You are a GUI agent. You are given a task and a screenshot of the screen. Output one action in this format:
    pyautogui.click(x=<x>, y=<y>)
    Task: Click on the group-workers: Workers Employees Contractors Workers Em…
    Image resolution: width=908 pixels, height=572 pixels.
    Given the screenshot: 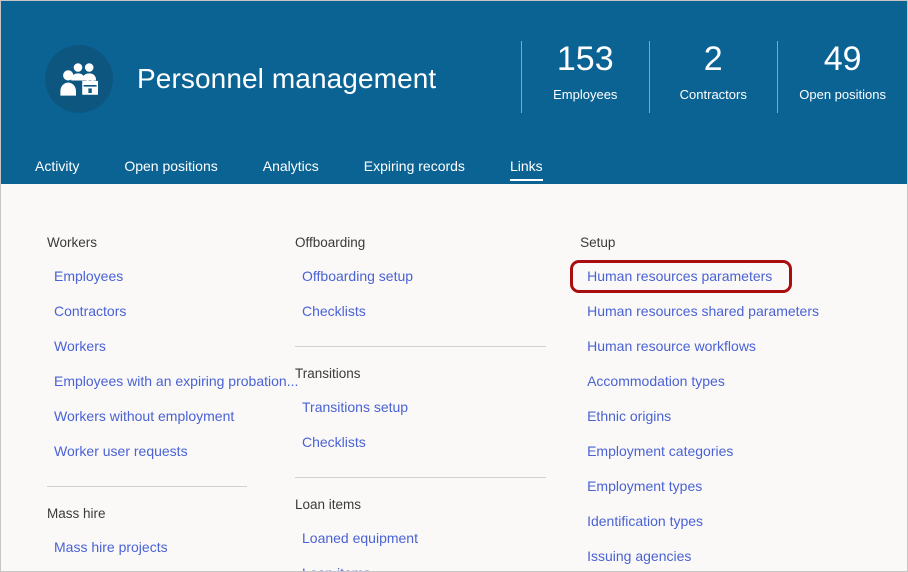 What is the action you would take?
    pyautogui.click(x=172, y=351)
    